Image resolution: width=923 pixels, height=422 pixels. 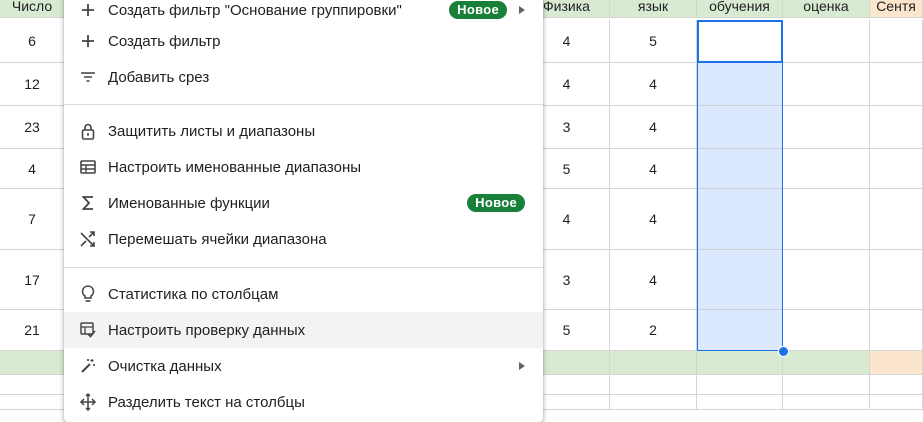 I want to click on menu-item-data-cleanup: Очистка данных, so click(x=303, y=366).